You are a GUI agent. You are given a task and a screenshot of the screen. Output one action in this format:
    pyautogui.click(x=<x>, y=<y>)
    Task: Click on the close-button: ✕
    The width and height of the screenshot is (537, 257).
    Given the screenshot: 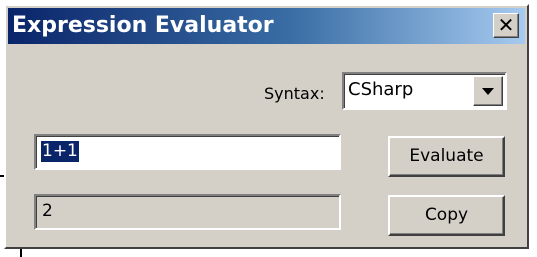 What is the action you would take?
    pyautogui.click(x=506, y=25)
    